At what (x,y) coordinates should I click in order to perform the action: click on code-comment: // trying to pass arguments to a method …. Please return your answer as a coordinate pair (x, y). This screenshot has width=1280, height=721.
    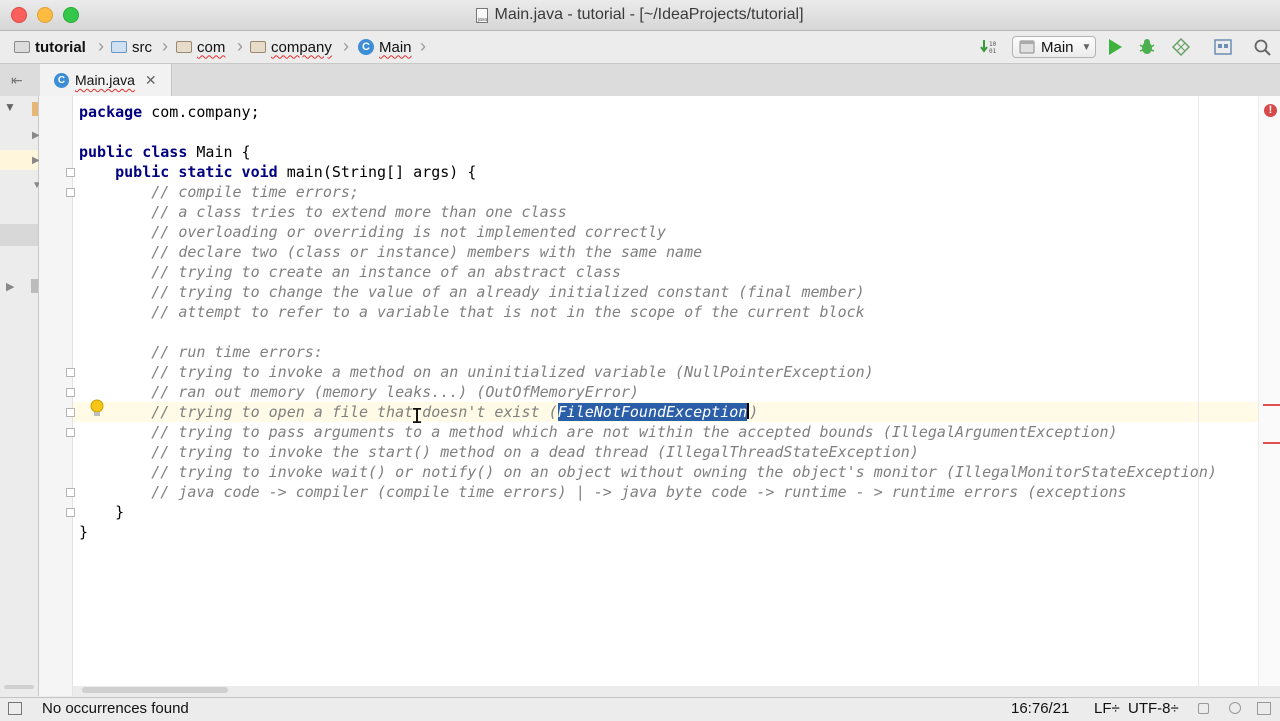
    Looking at the image, I should click on (634, 432).